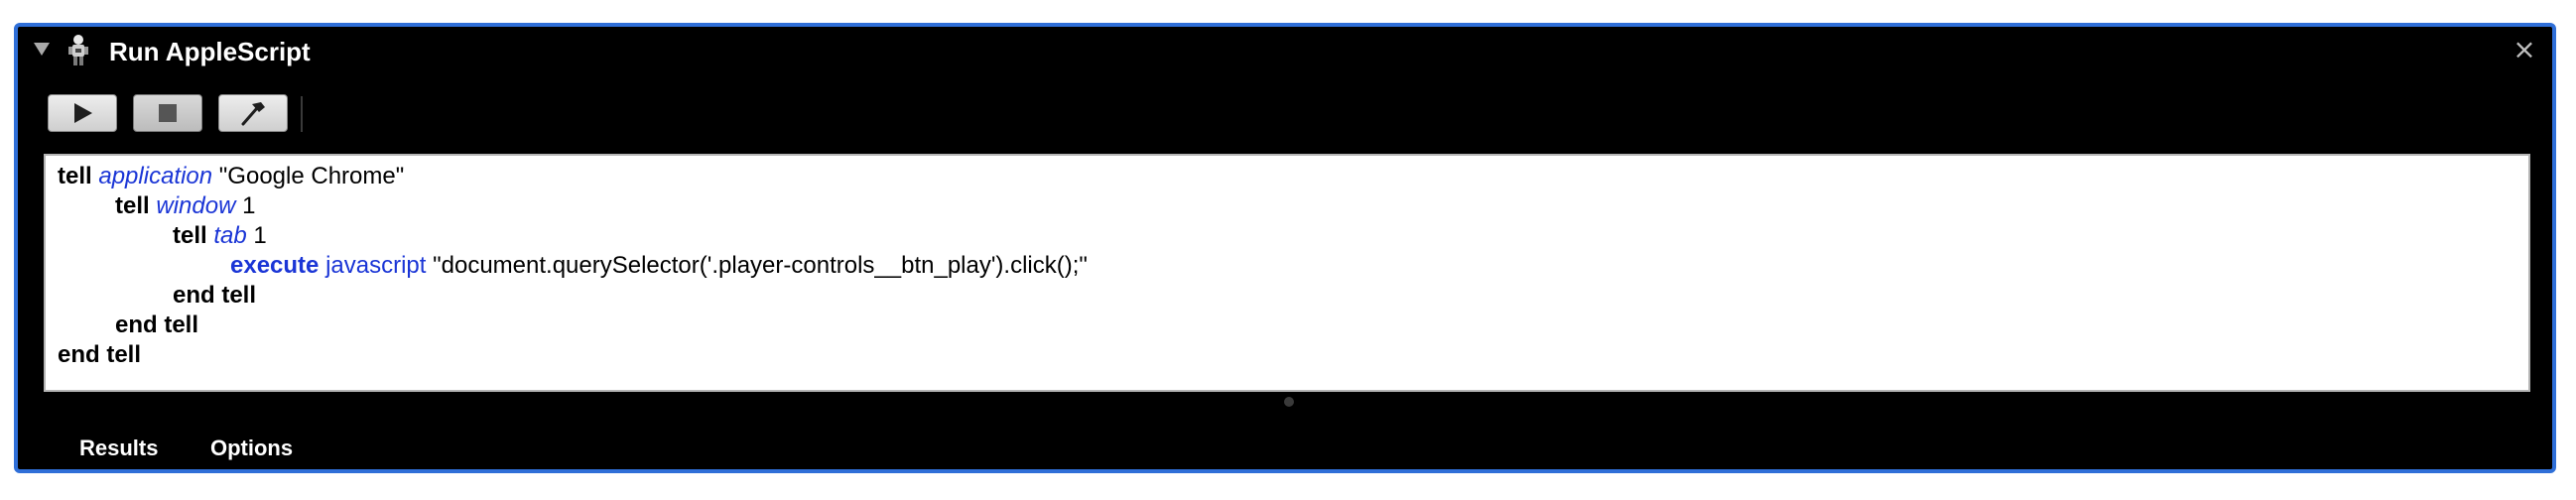  I want to click on action-header: Run AppleScript ×, so click(1285, 52).